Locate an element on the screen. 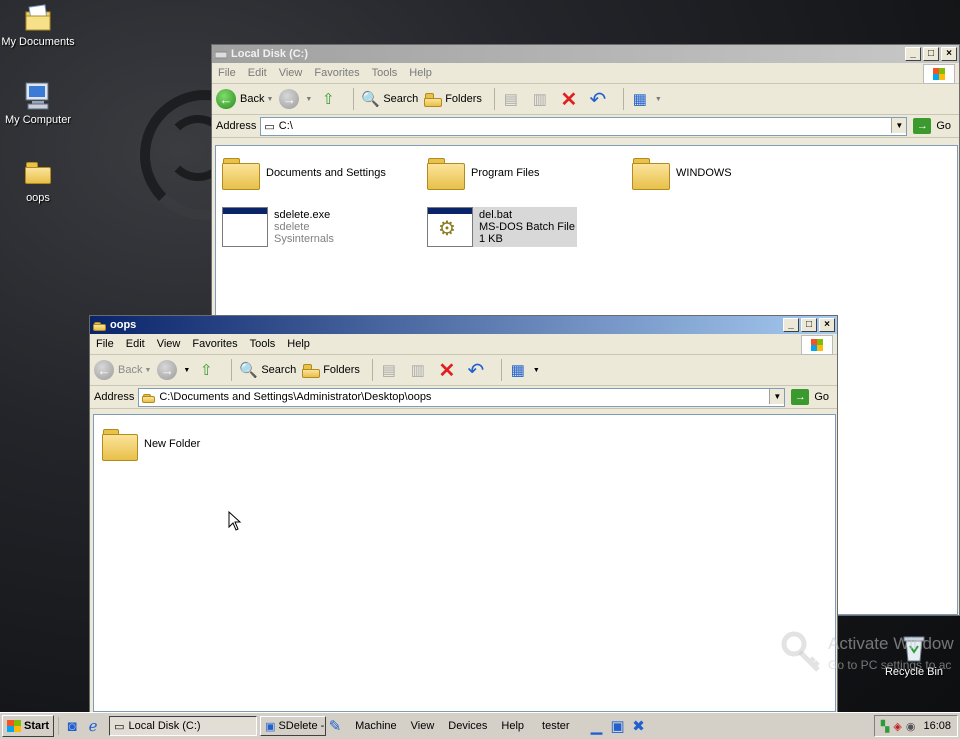  desktop-icon-my-computer: My Computer is located at coordinates (38, 103).